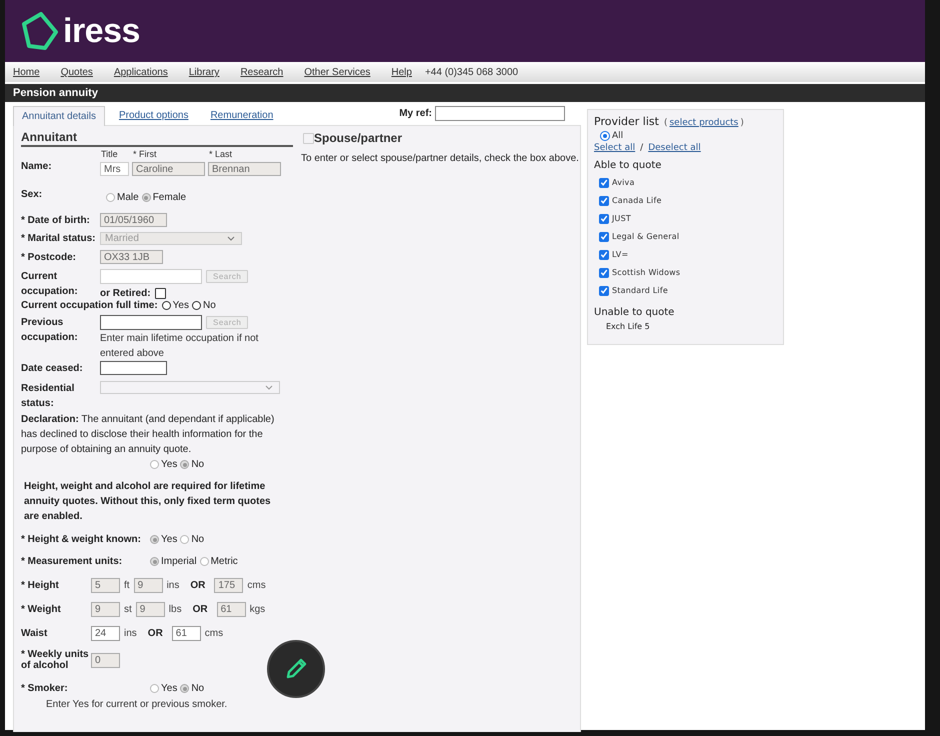 The height and width of the screenshot is (736, 940). Describe the element at coordinates (151, 322) in the screenshot. I see `occupation-field` at that location.